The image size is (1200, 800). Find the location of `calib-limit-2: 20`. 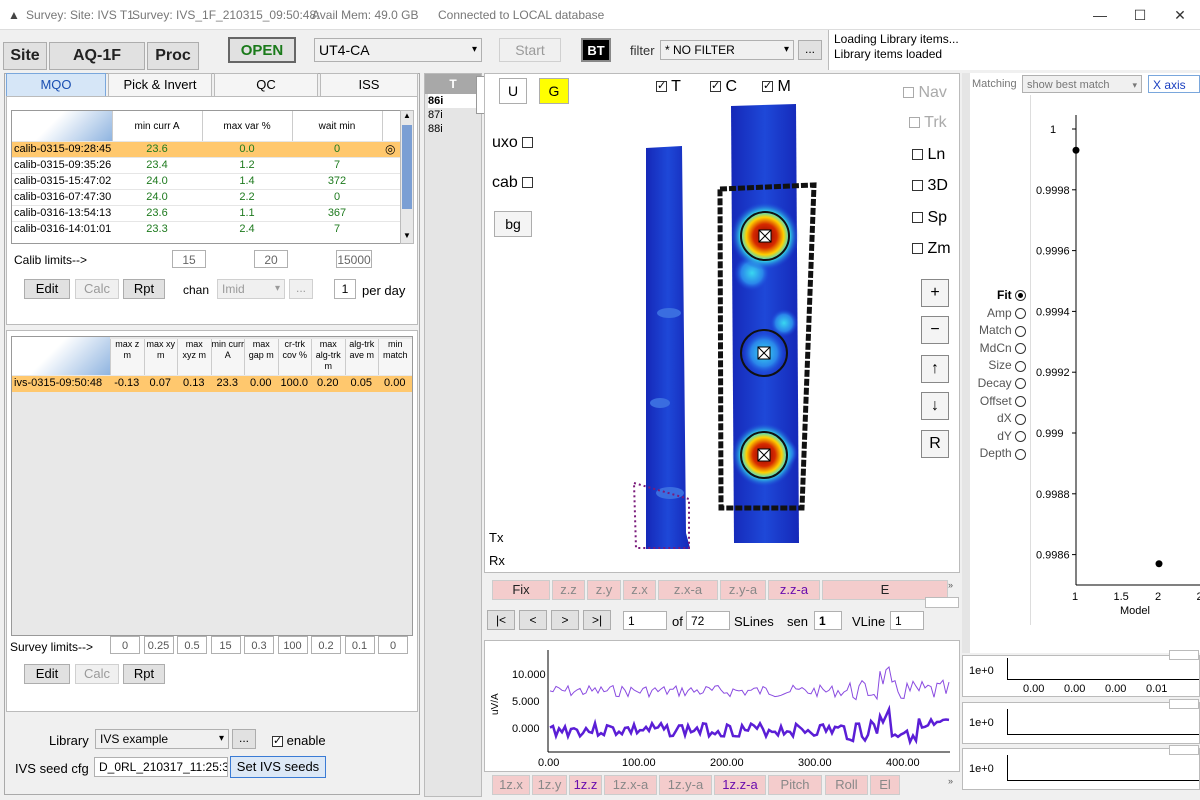

calib-limit-2: 20 is located at coordinates (271, 259).